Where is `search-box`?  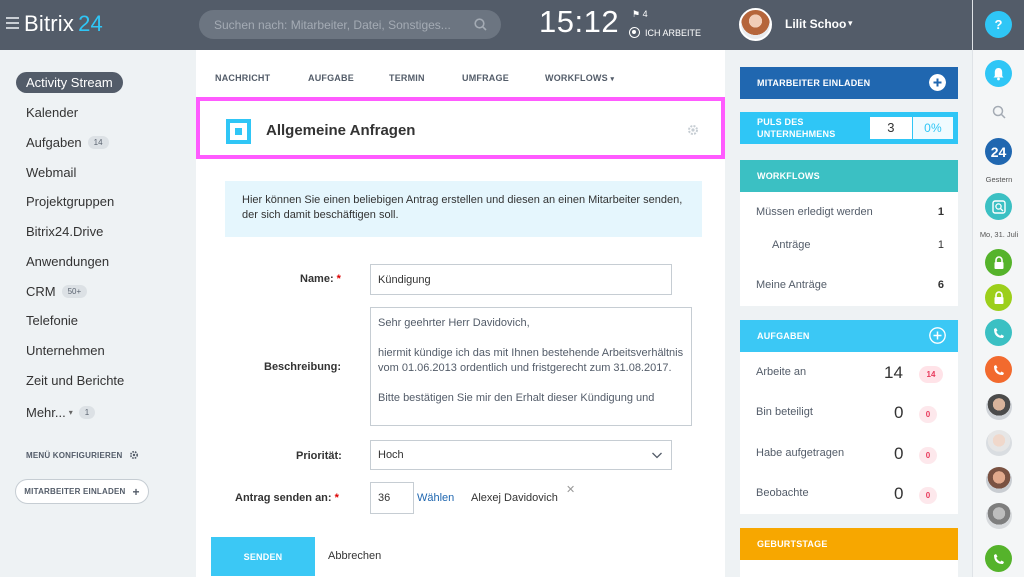
search-box is located at coordinates (350, 24).